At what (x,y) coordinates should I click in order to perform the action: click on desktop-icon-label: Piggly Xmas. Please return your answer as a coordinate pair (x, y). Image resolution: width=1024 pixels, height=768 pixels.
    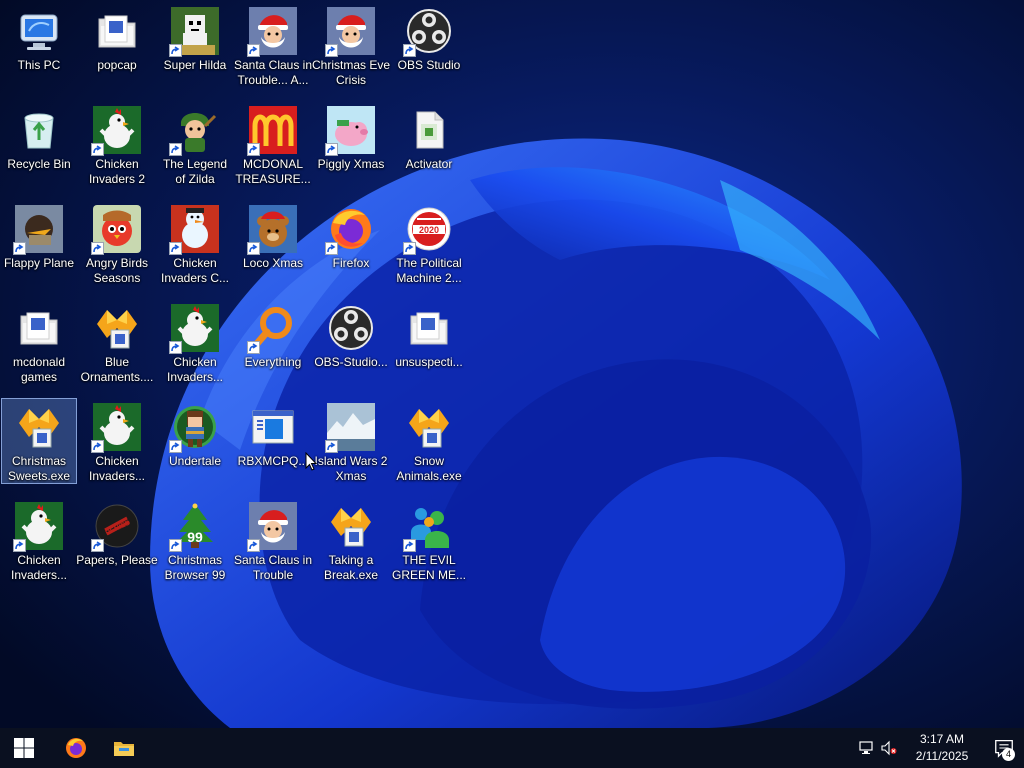
    Looking at the image, I should click on (351, 164).